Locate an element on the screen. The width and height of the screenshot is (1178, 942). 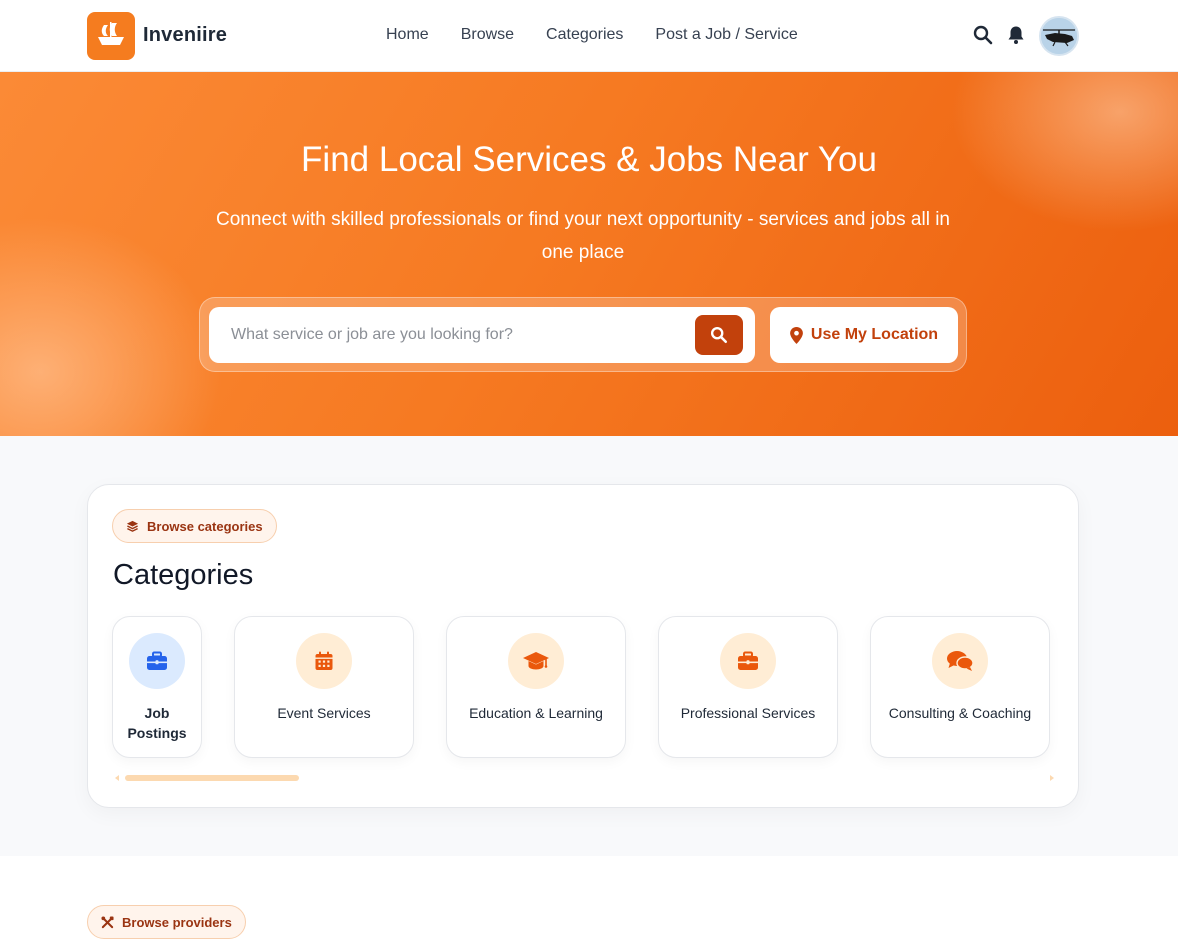
search-box is located at coordinates (482, 335).